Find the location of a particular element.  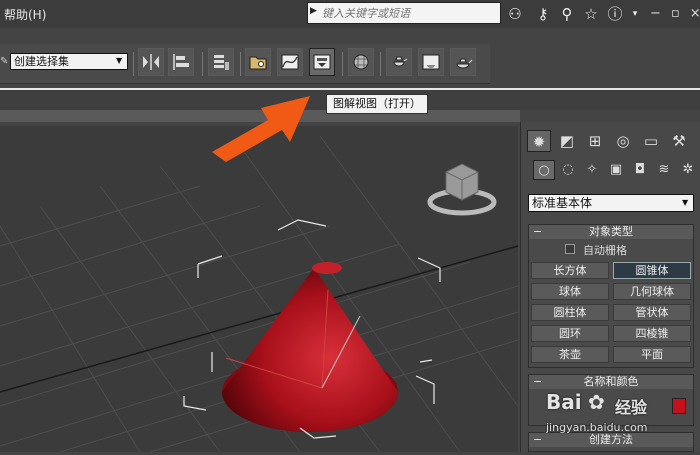

mirror-button is located at coordinates (151, 62).